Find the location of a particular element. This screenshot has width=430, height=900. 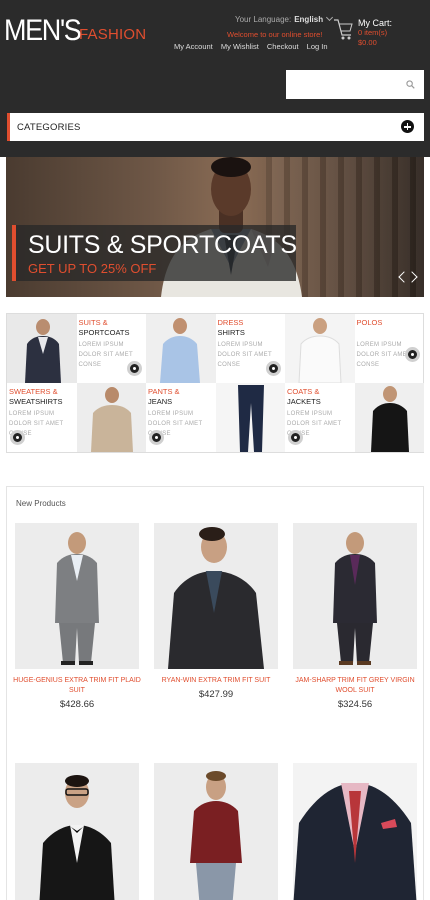

category-image-suits is located at coordinates (42, 348).